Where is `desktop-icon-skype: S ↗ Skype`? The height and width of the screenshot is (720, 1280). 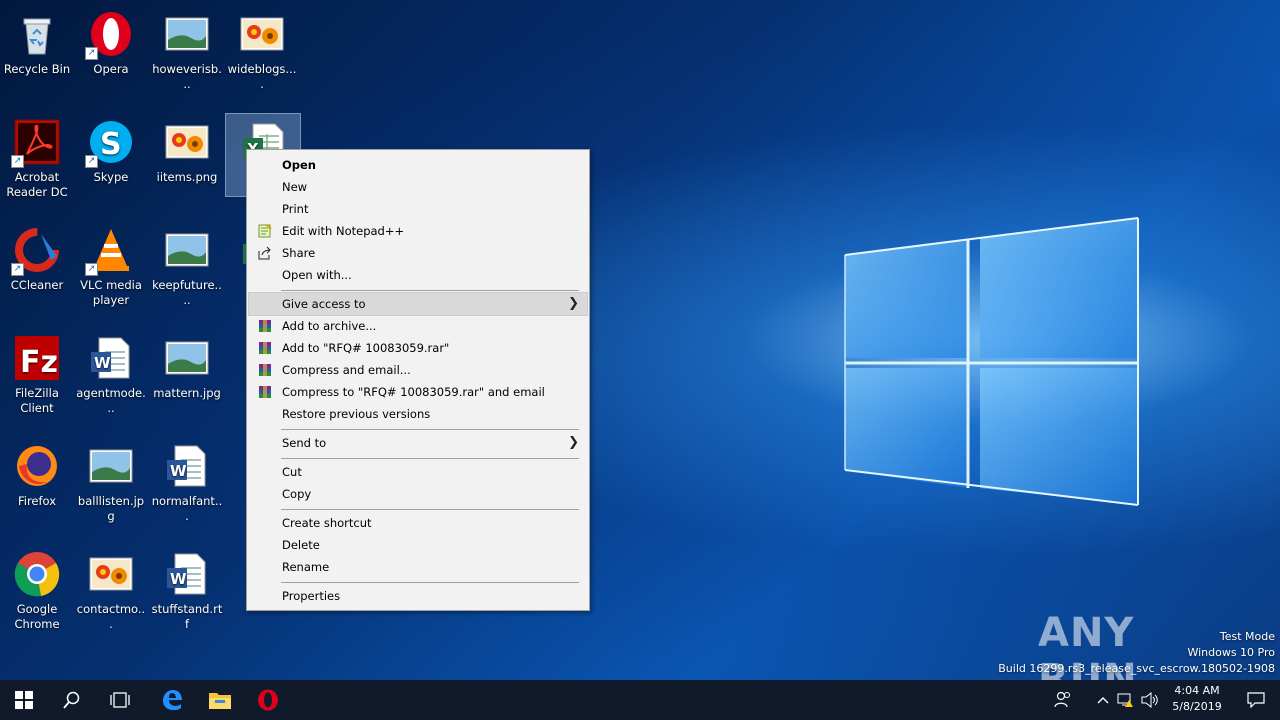 desktop-icon-skype: S ↗ Skype is located at coordinates (111, 148).